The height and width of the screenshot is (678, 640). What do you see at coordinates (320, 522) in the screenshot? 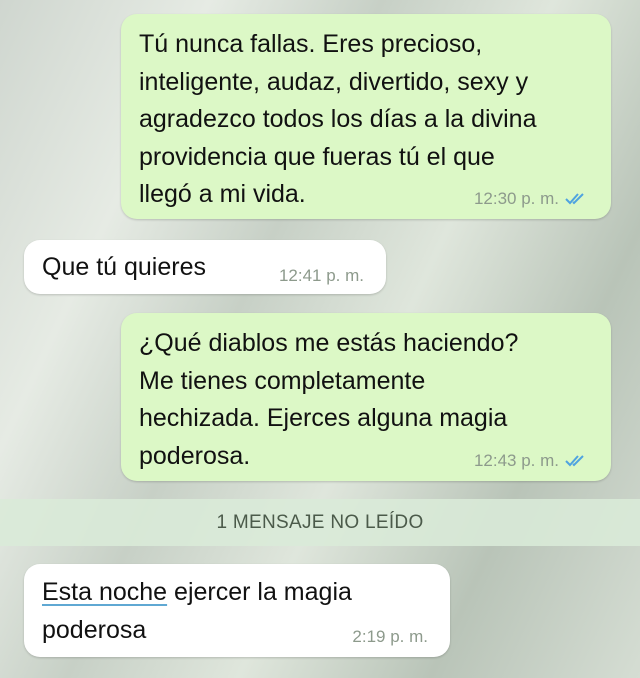
I see `unread-messages-banner: 1 MENSAJE NO LEÍDO` at bounding box center [320, 522].